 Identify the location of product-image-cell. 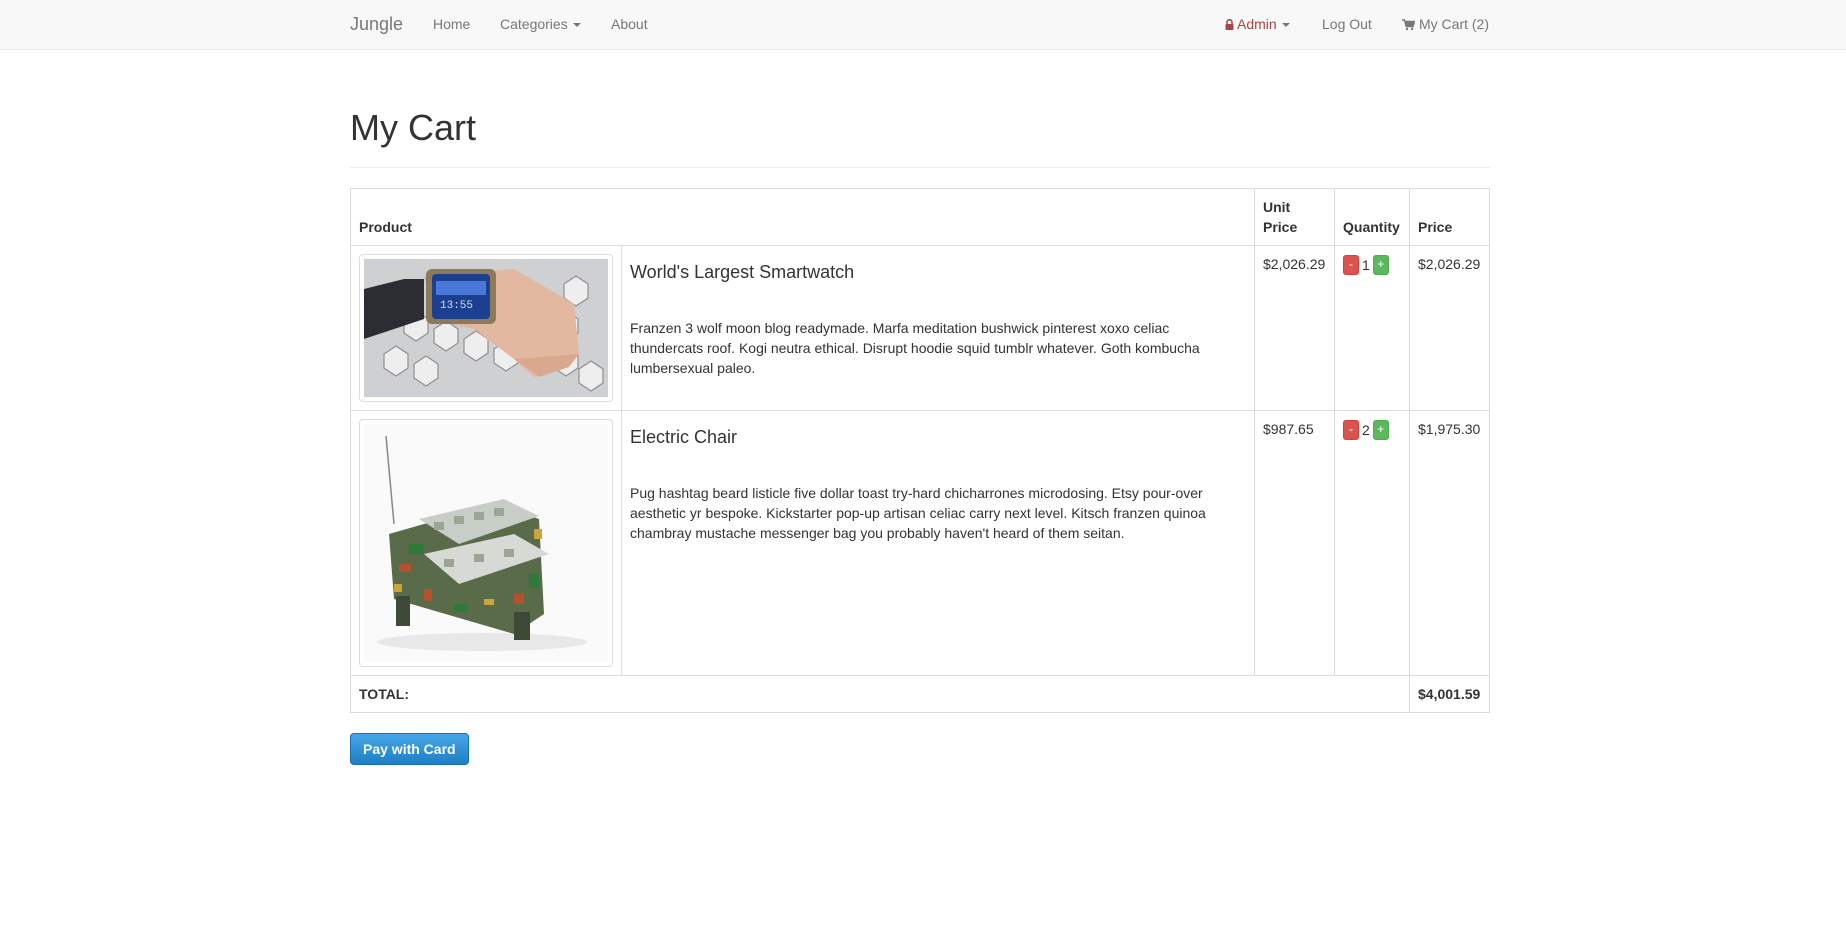
(486, 543).